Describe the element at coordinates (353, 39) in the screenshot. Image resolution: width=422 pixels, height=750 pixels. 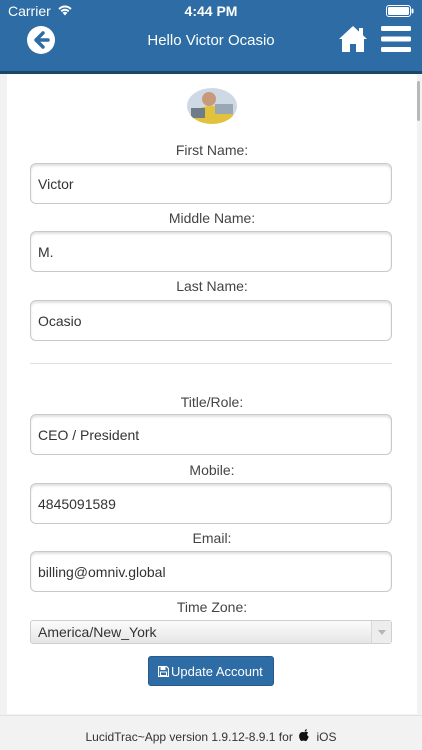
I see `home-button` at that location.